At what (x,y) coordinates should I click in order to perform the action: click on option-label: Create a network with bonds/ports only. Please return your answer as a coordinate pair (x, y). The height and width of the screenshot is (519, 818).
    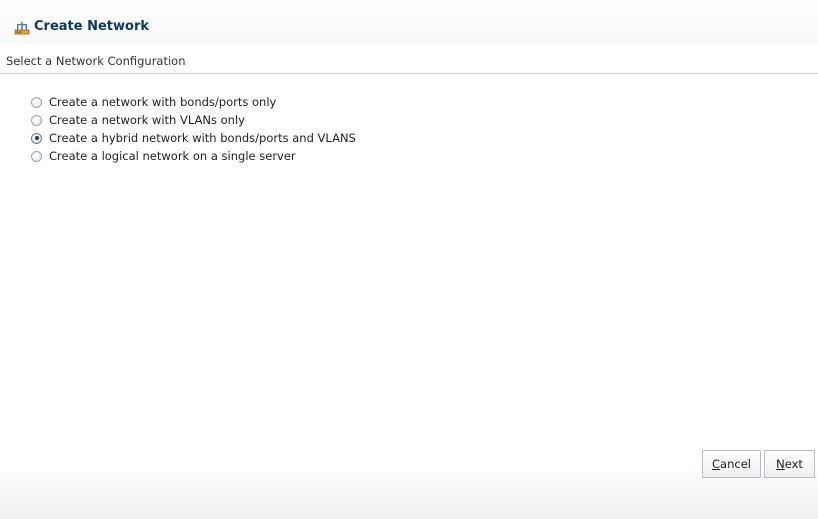
    Looking at the image, I should click on (163, 102).